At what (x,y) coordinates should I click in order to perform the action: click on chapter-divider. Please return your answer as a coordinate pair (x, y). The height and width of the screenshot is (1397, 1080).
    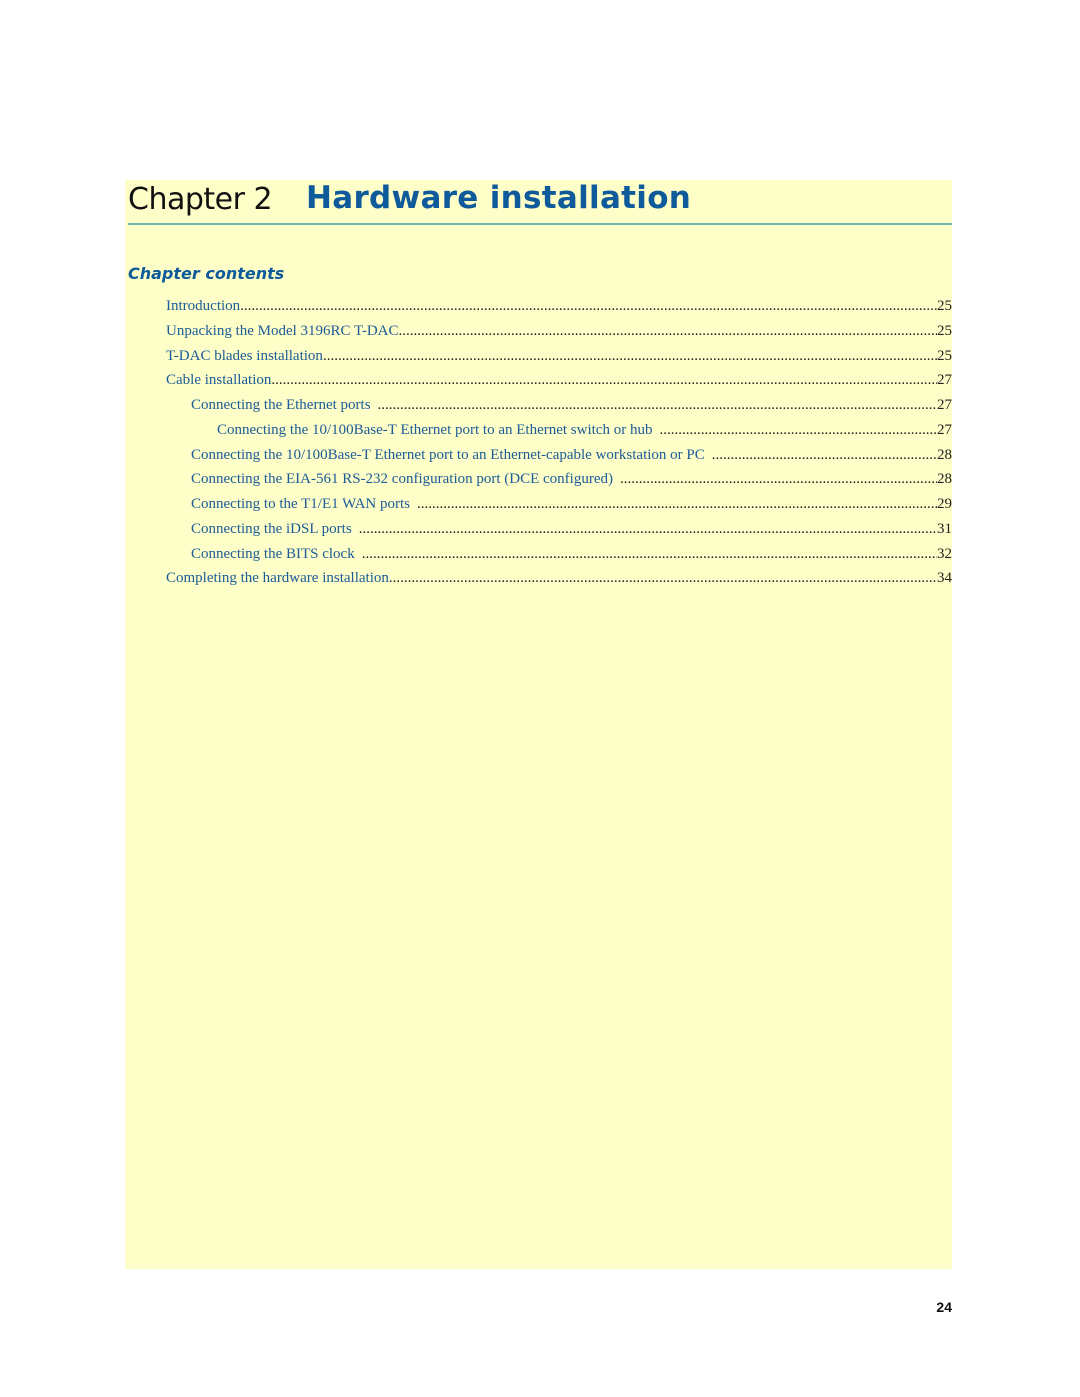
    Looking at the image, I should click on (540, 224).